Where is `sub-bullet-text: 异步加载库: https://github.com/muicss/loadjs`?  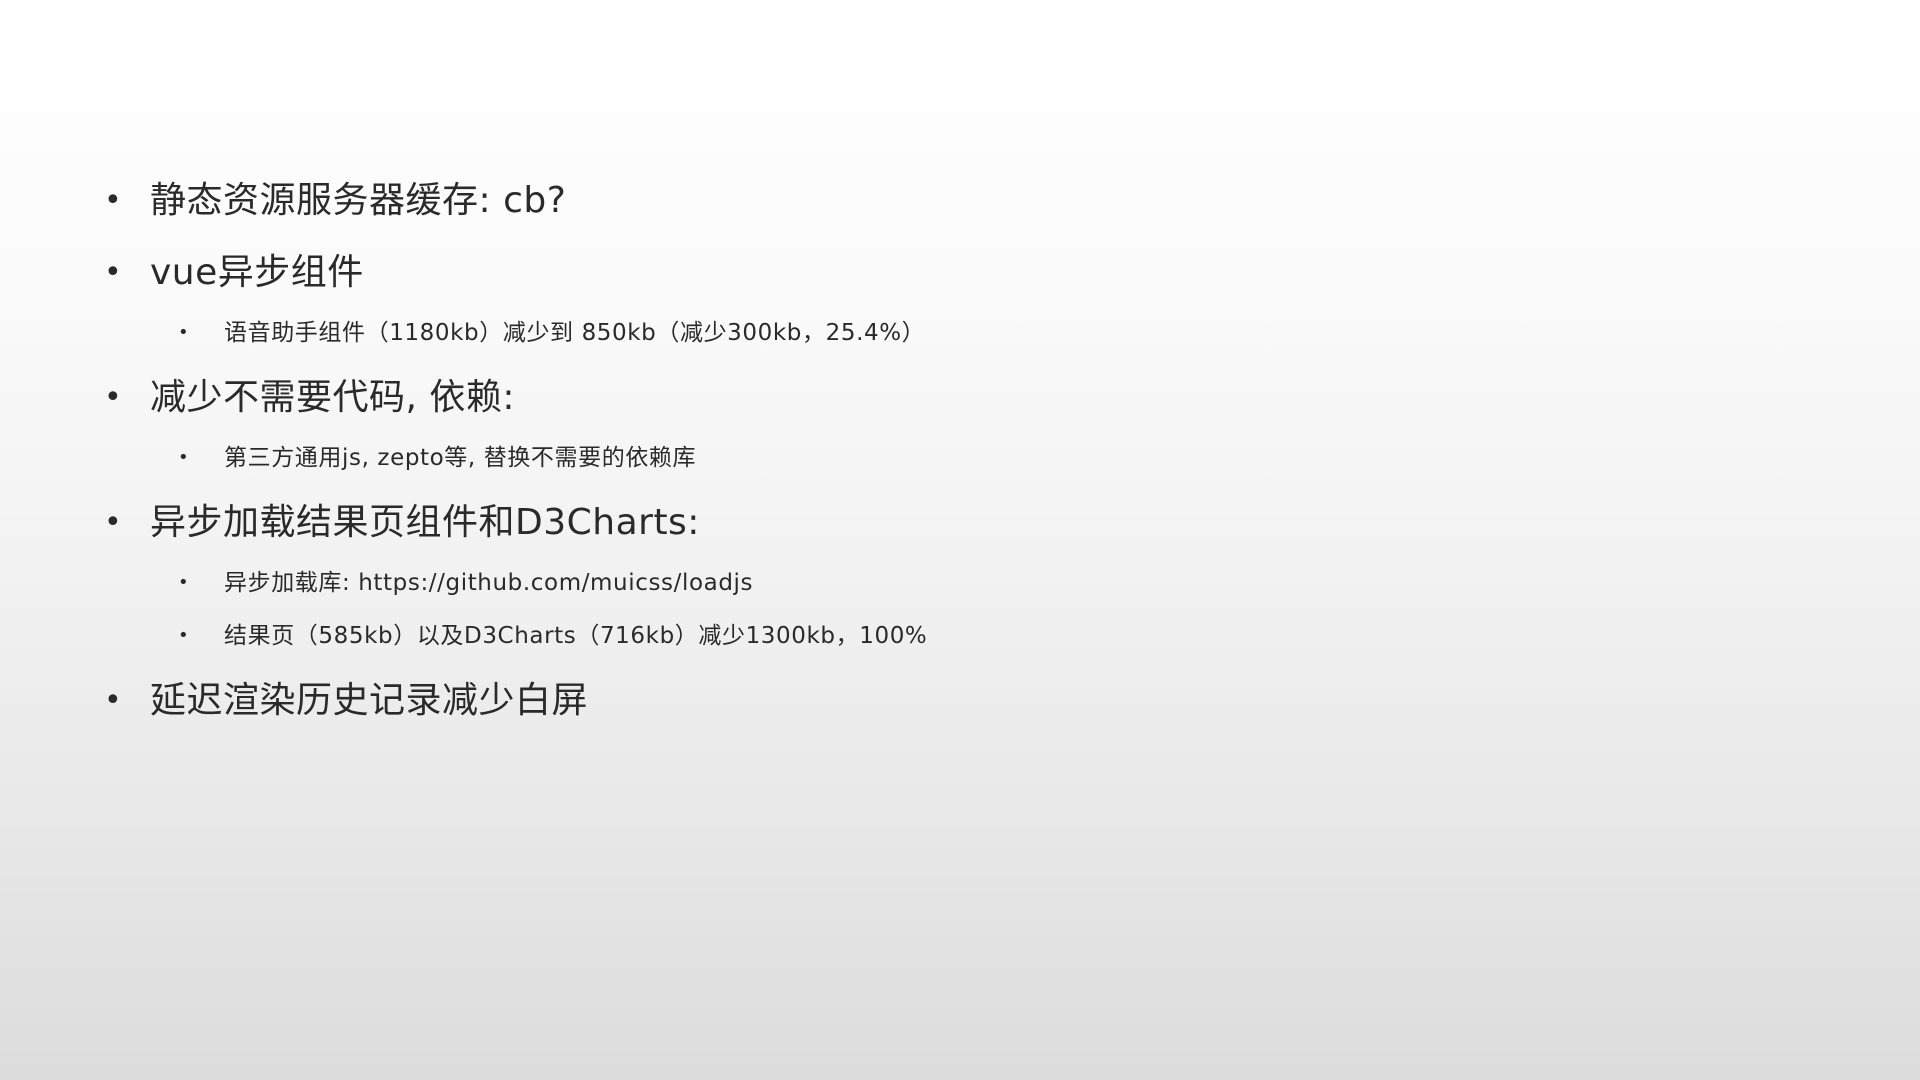
sub-bullet-text: 异步加载库: https://github.com/muicss/loadjs is located at coordinates (489, 583).